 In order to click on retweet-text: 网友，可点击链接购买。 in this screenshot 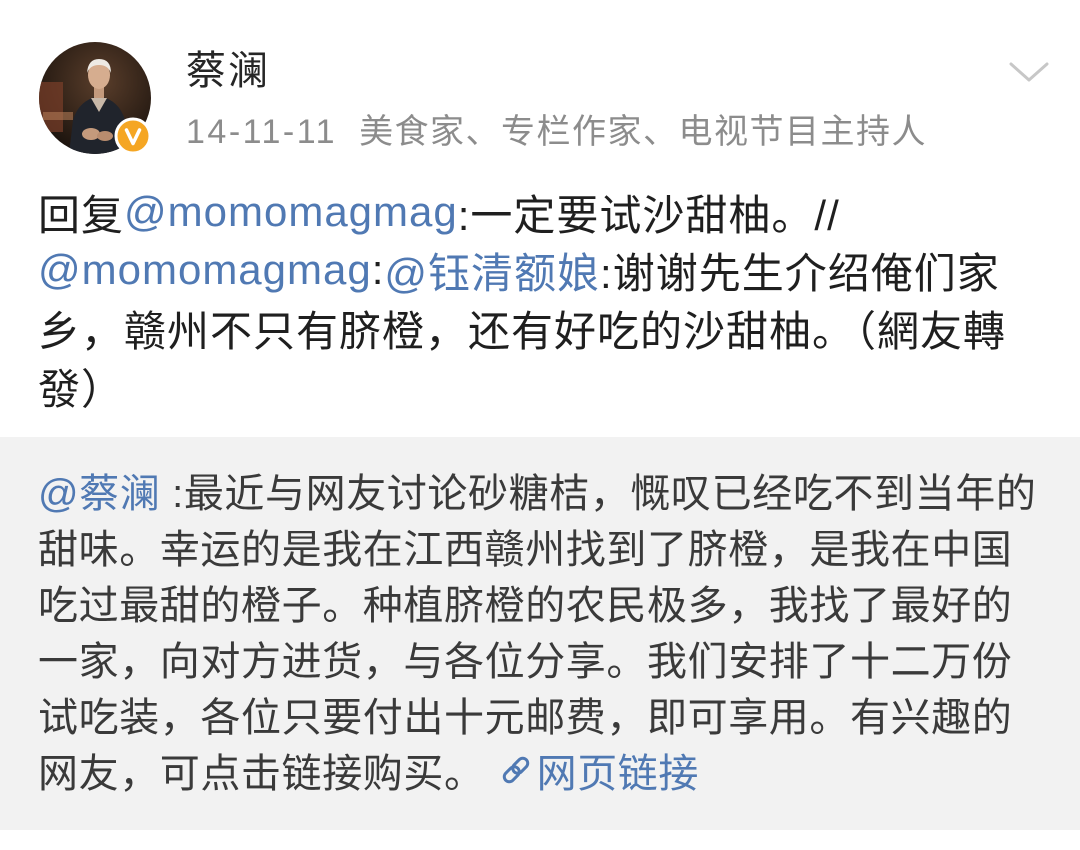, I will do `click(261, 774)`.